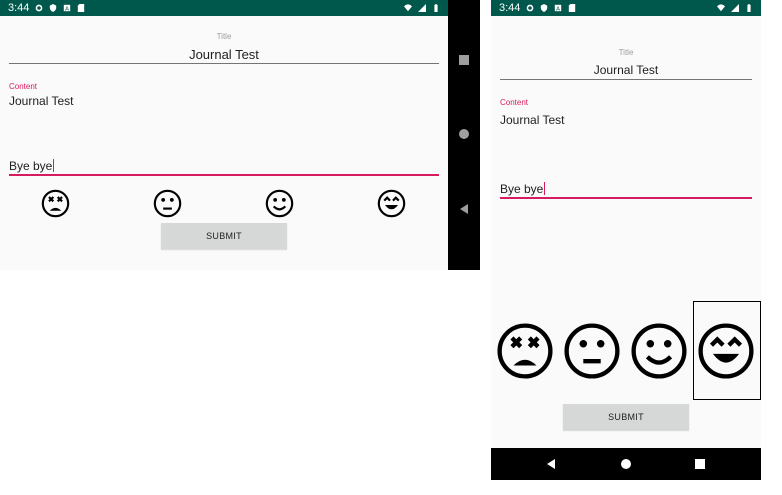  I want to click on portrait-nav-bar, so click(626, 464).